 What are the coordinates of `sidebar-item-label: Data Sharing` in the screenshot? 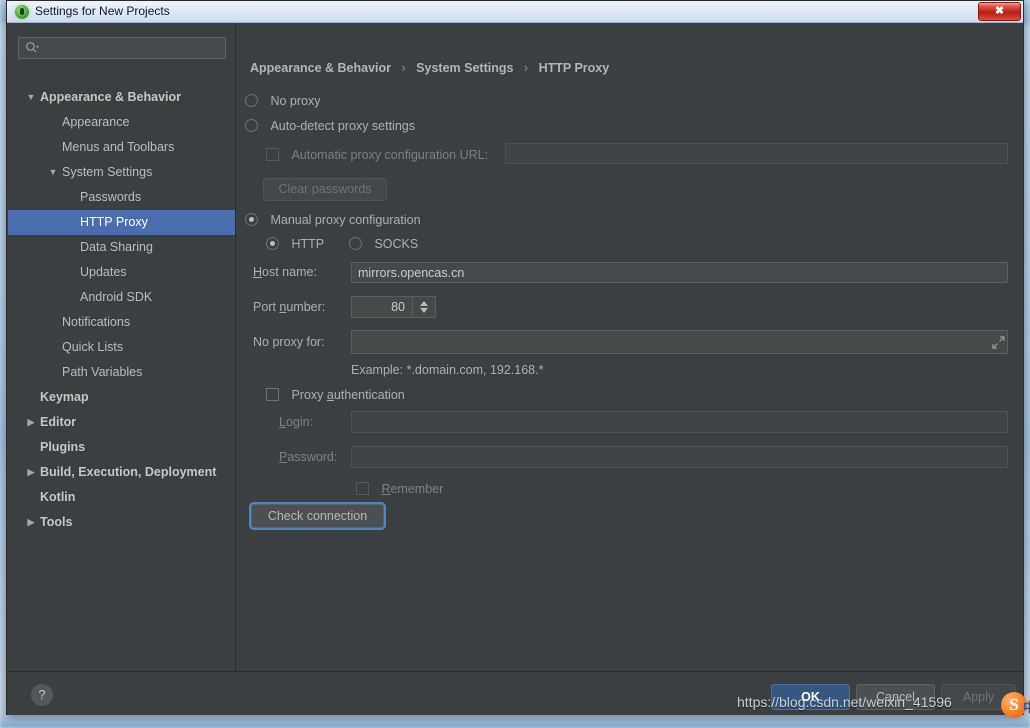 It's located at (116, 247).